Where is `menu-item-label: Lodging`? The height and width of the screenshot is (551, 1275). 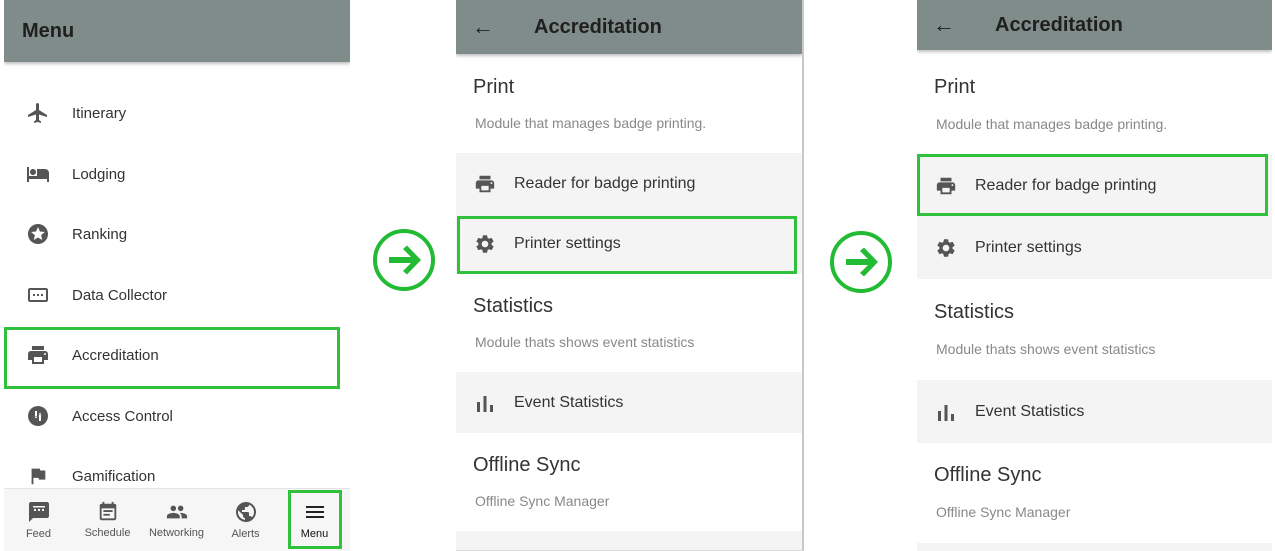
menu-item-label: Lodging is located at coordinates (99, 174).